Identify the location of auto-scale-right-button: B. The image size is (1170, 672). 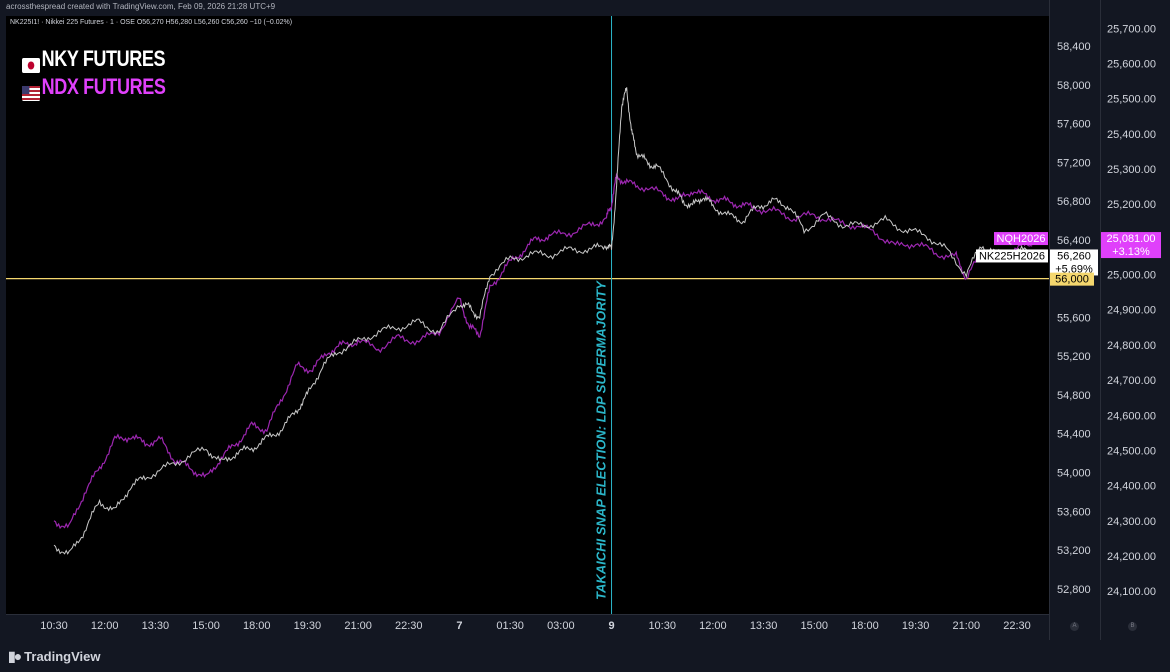
(1132, 626).